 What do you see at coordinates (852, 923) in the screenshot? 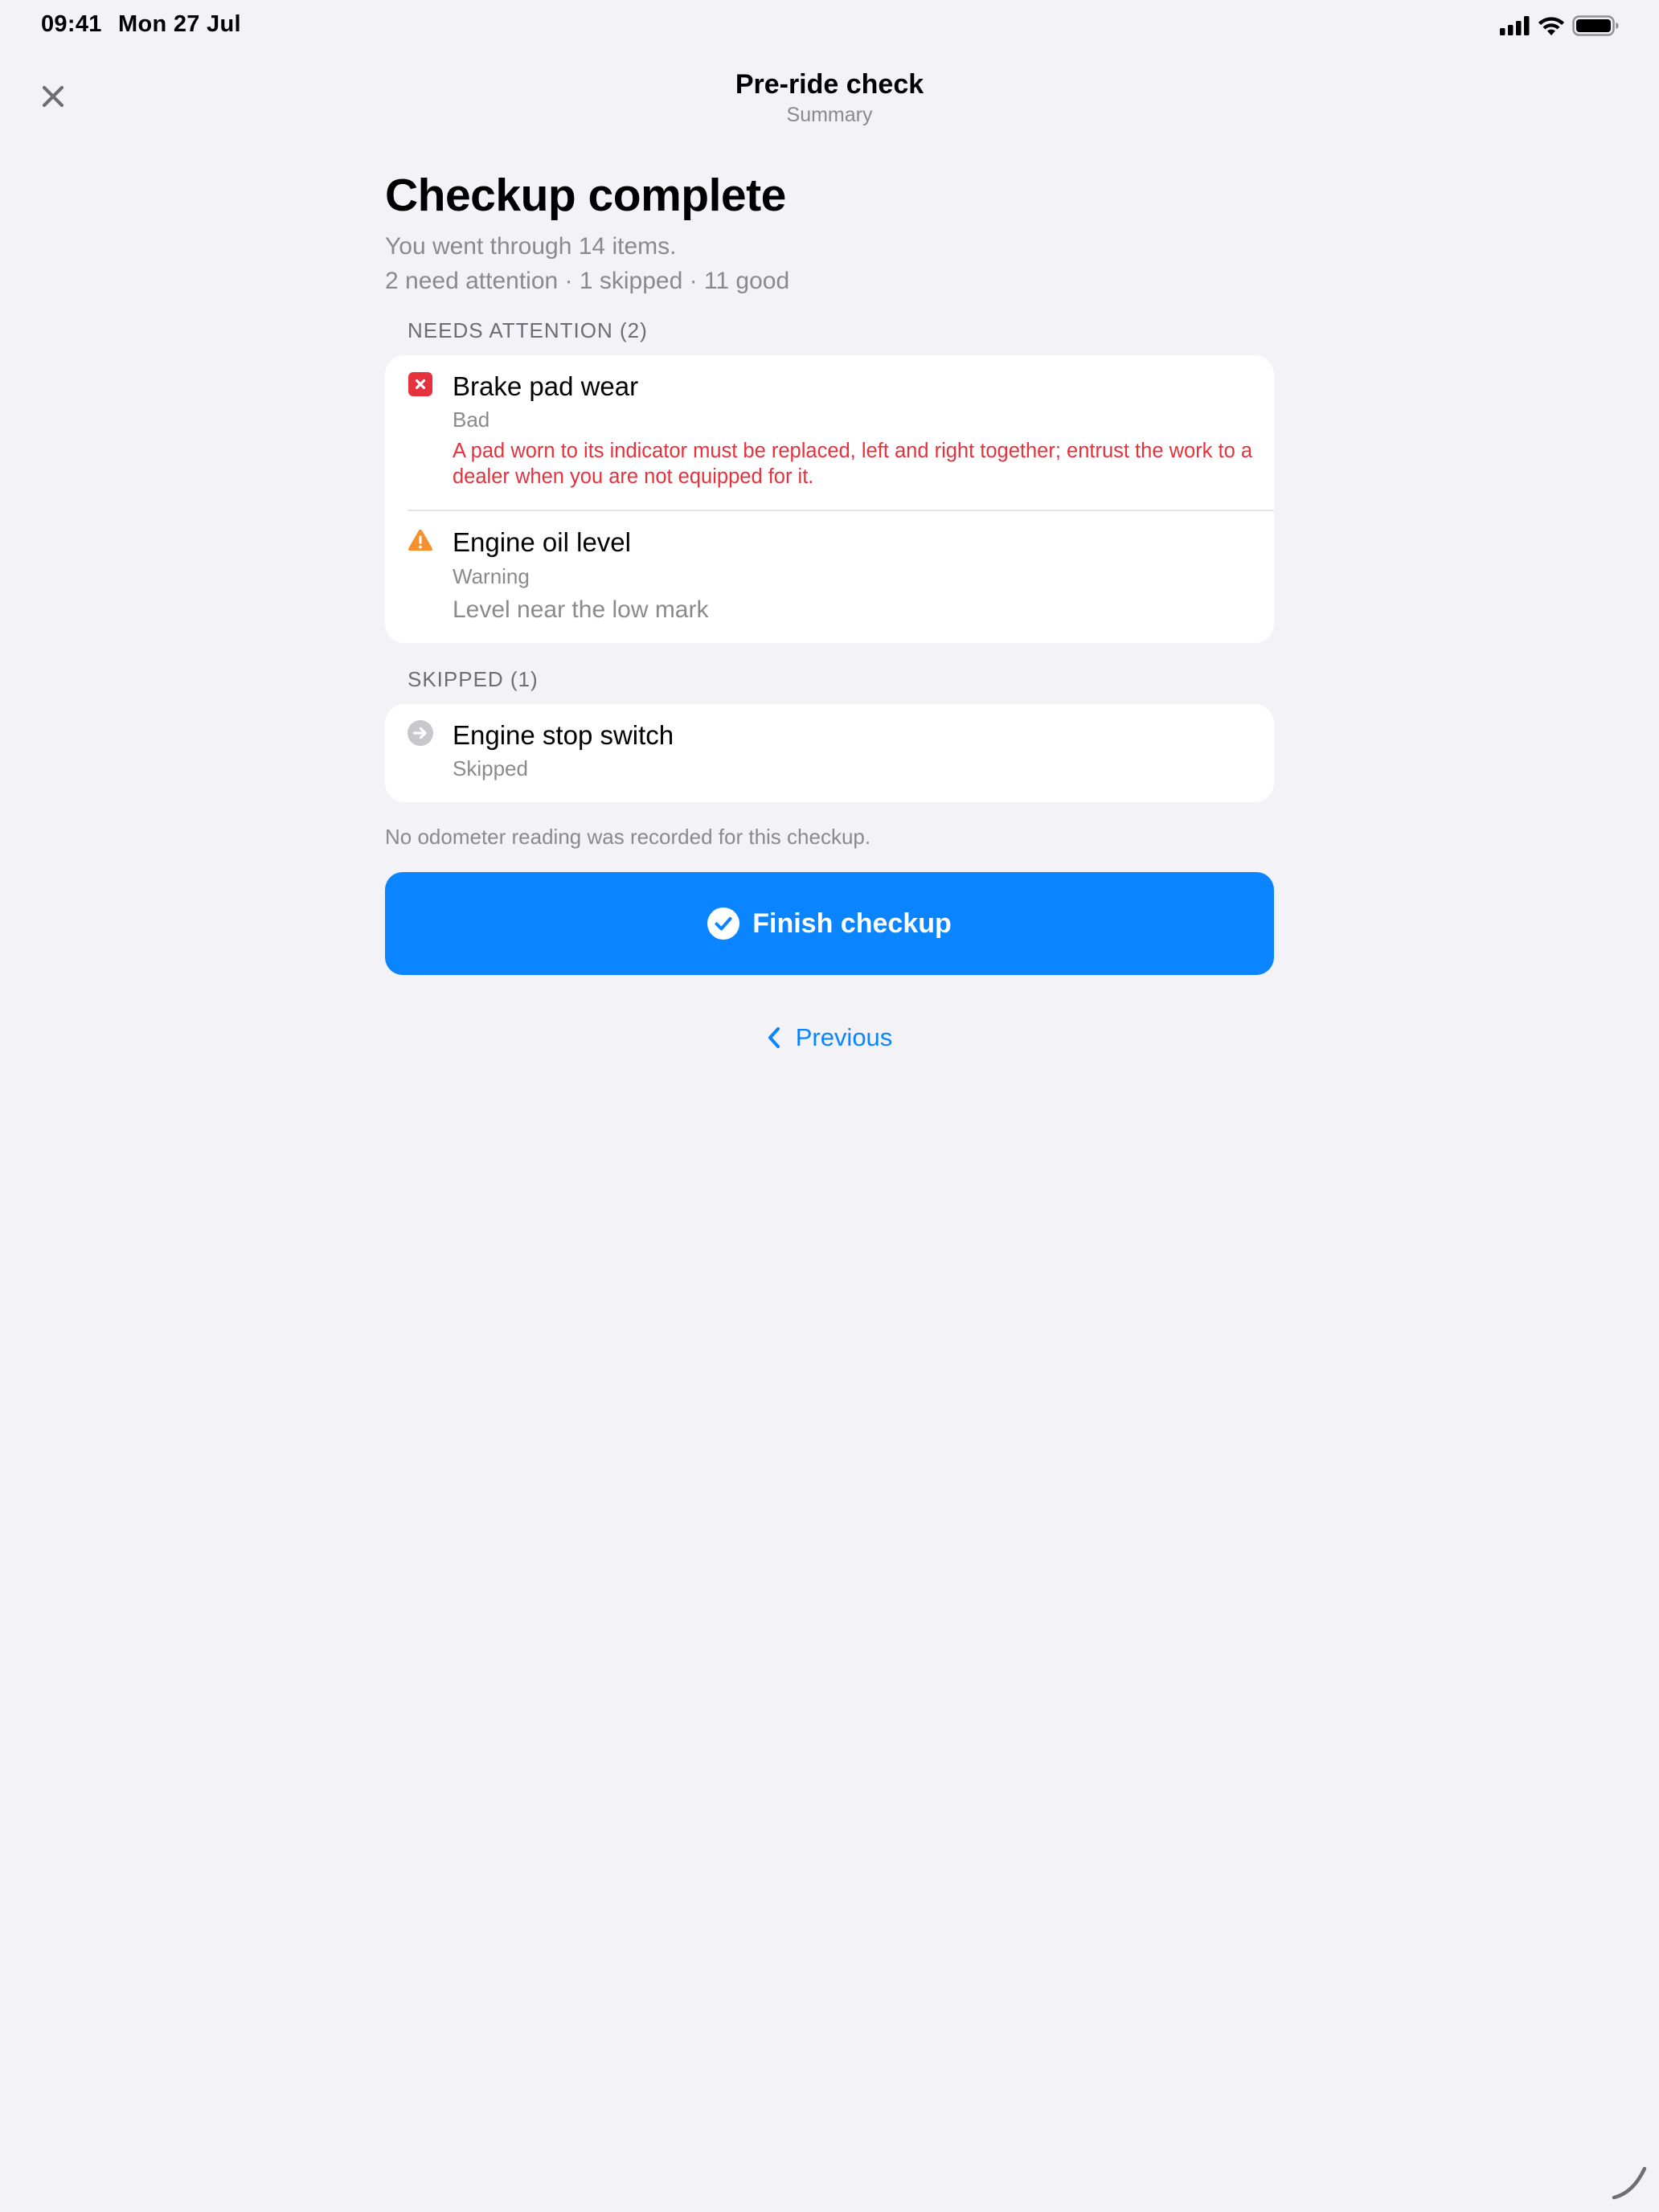
I see `finish-checkup-label: Finish checkup` at bounding box center [852, 923].